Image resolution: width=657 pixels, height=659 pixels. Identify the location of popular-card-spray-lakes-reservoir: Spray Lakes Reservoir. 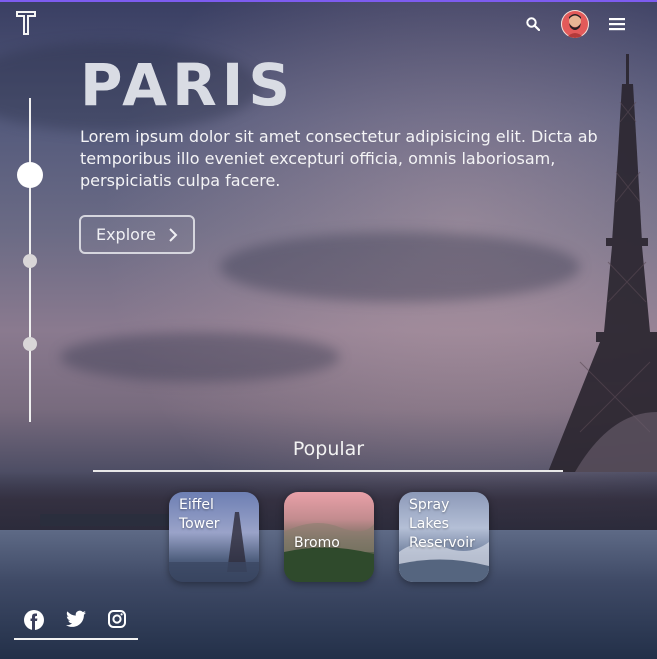
(444, 537).